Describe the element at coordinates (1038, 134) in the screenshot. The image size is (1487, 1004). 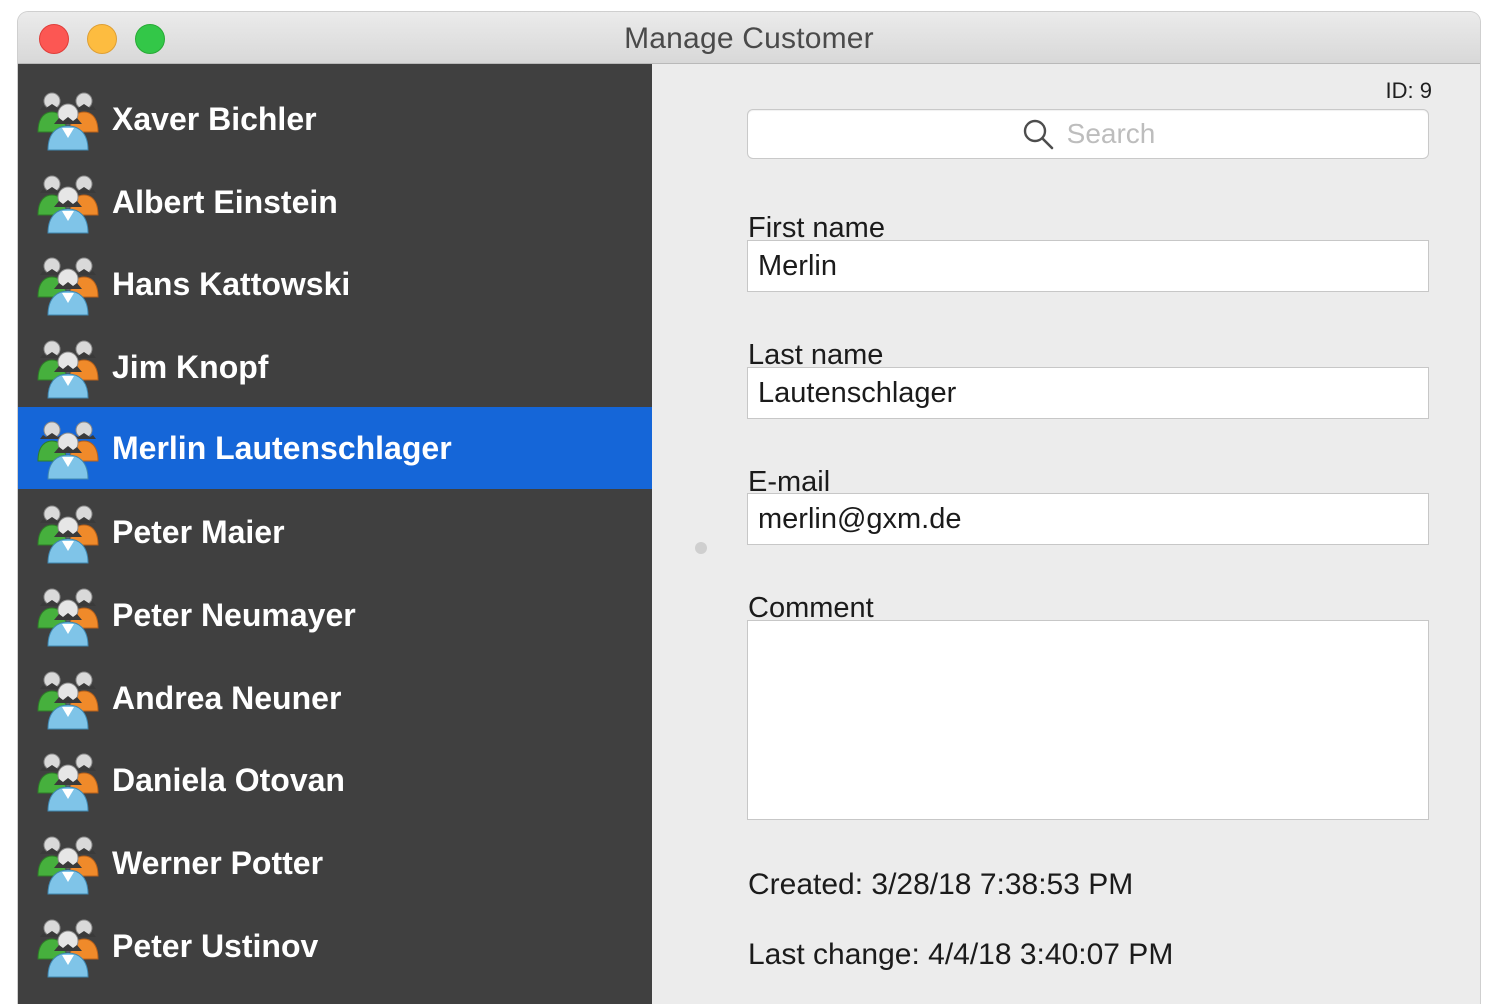
I see `search-icon` at that location.